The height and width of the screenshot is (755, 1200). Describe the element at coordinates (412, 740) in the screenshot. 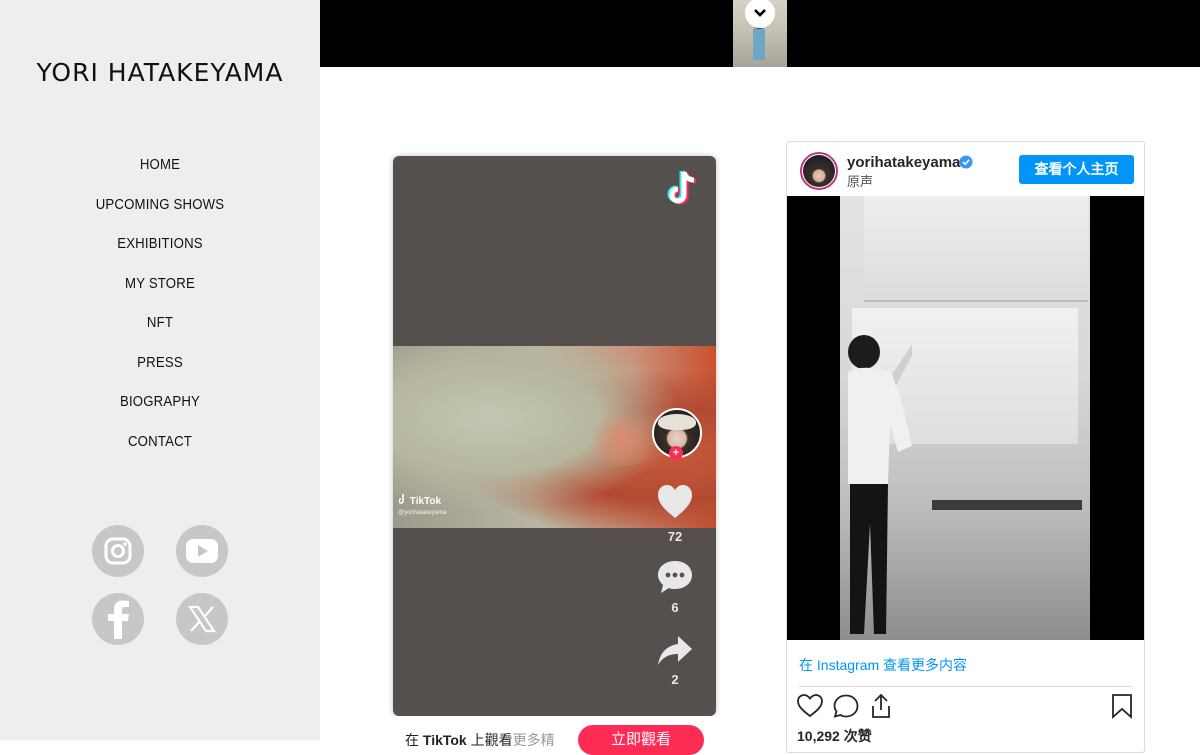

I see `footer-prefix: 在` at that location.